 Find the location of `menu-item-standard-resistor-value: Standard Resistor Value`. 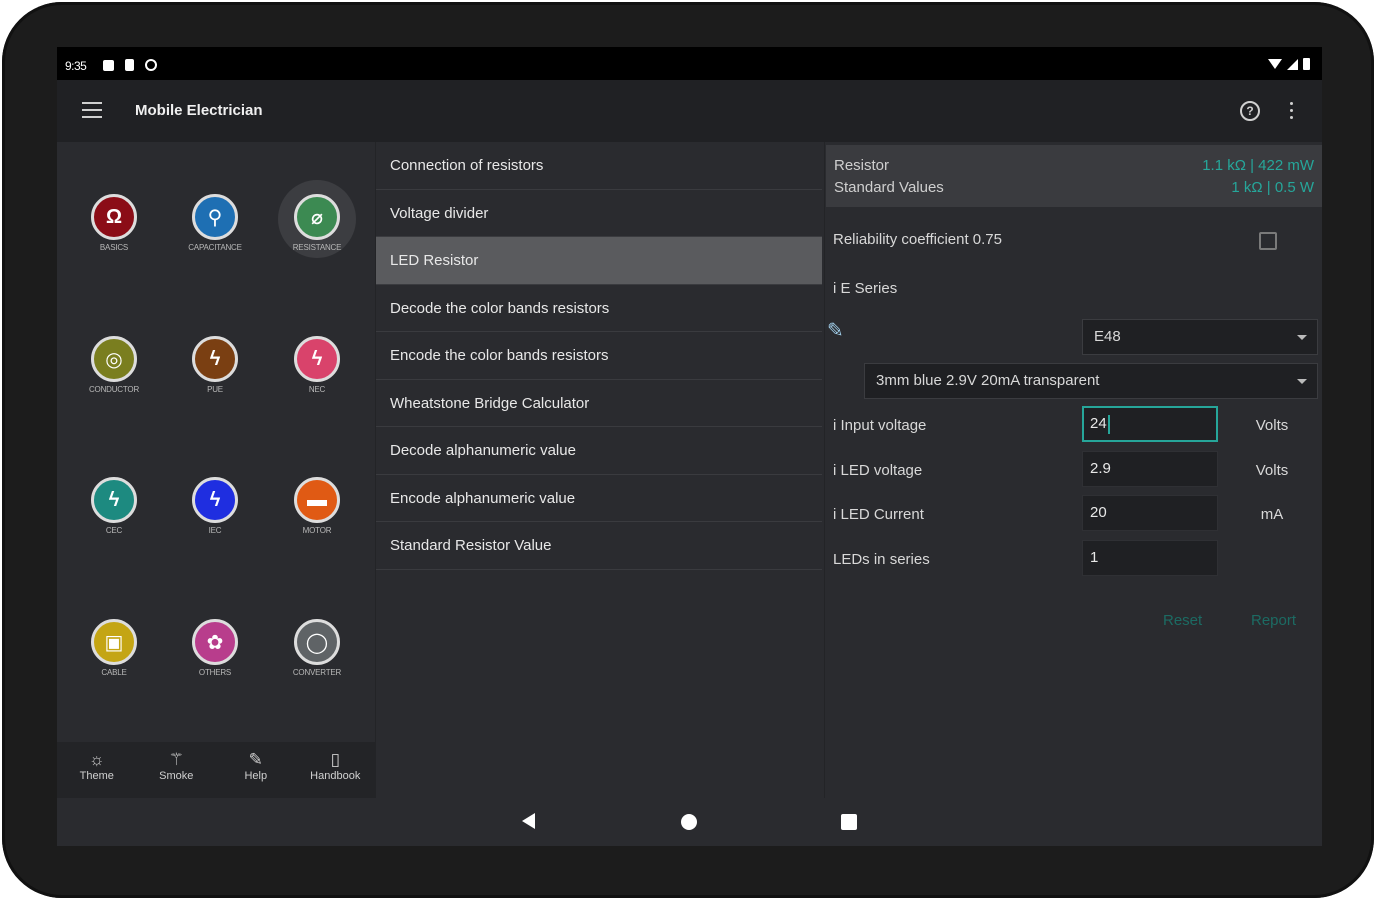

menu-item-standard-resistor-value: Standard Resistor Value is located at coordinates (599, 546).